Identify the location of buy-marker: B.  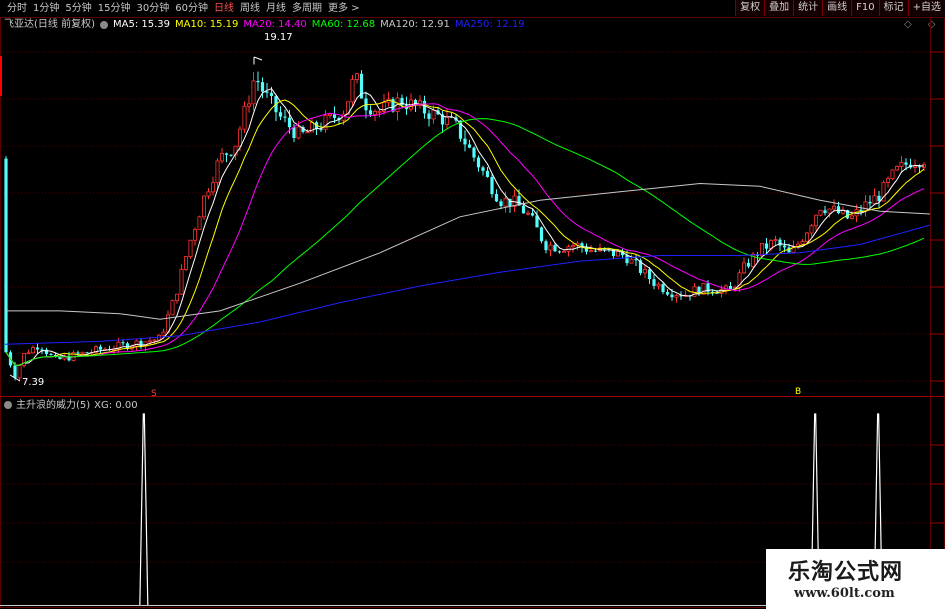
(798, 392).